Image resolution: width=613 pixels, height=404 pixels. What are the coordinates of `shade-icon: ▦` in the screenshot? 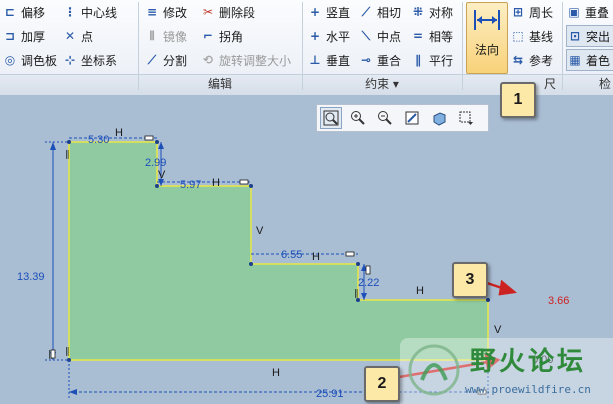 It's located at (575, 60).